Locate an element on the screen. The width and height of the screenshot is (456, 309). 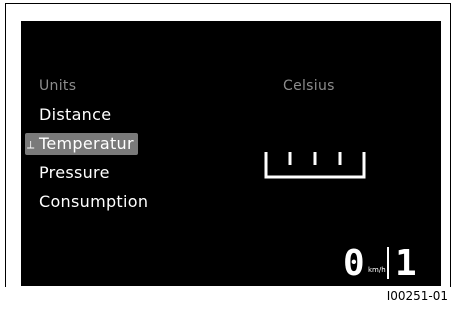
status-divider is located at coordinates (388, 263).